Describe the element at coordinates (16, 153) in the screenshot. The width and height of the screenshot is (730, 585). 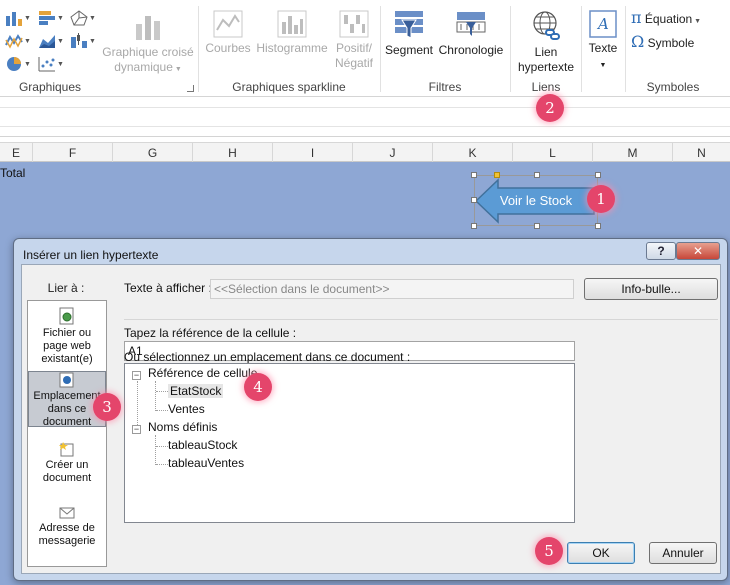
I see `column-header: E` at that location.